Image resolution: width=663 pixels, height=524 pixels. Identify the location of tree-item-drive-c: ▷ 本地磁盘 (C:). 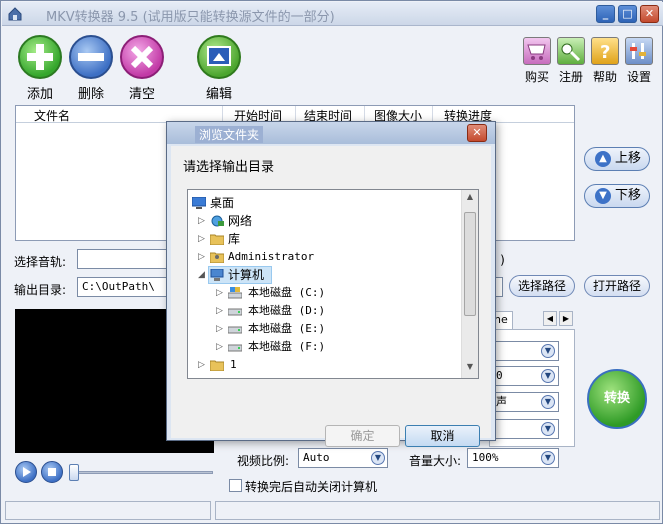
(323, 293).